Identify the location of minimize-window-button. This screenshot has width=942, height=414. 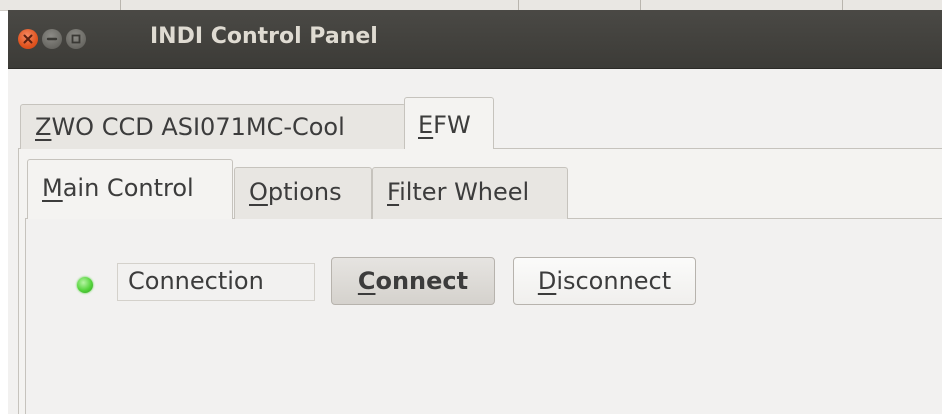
(52, 39).